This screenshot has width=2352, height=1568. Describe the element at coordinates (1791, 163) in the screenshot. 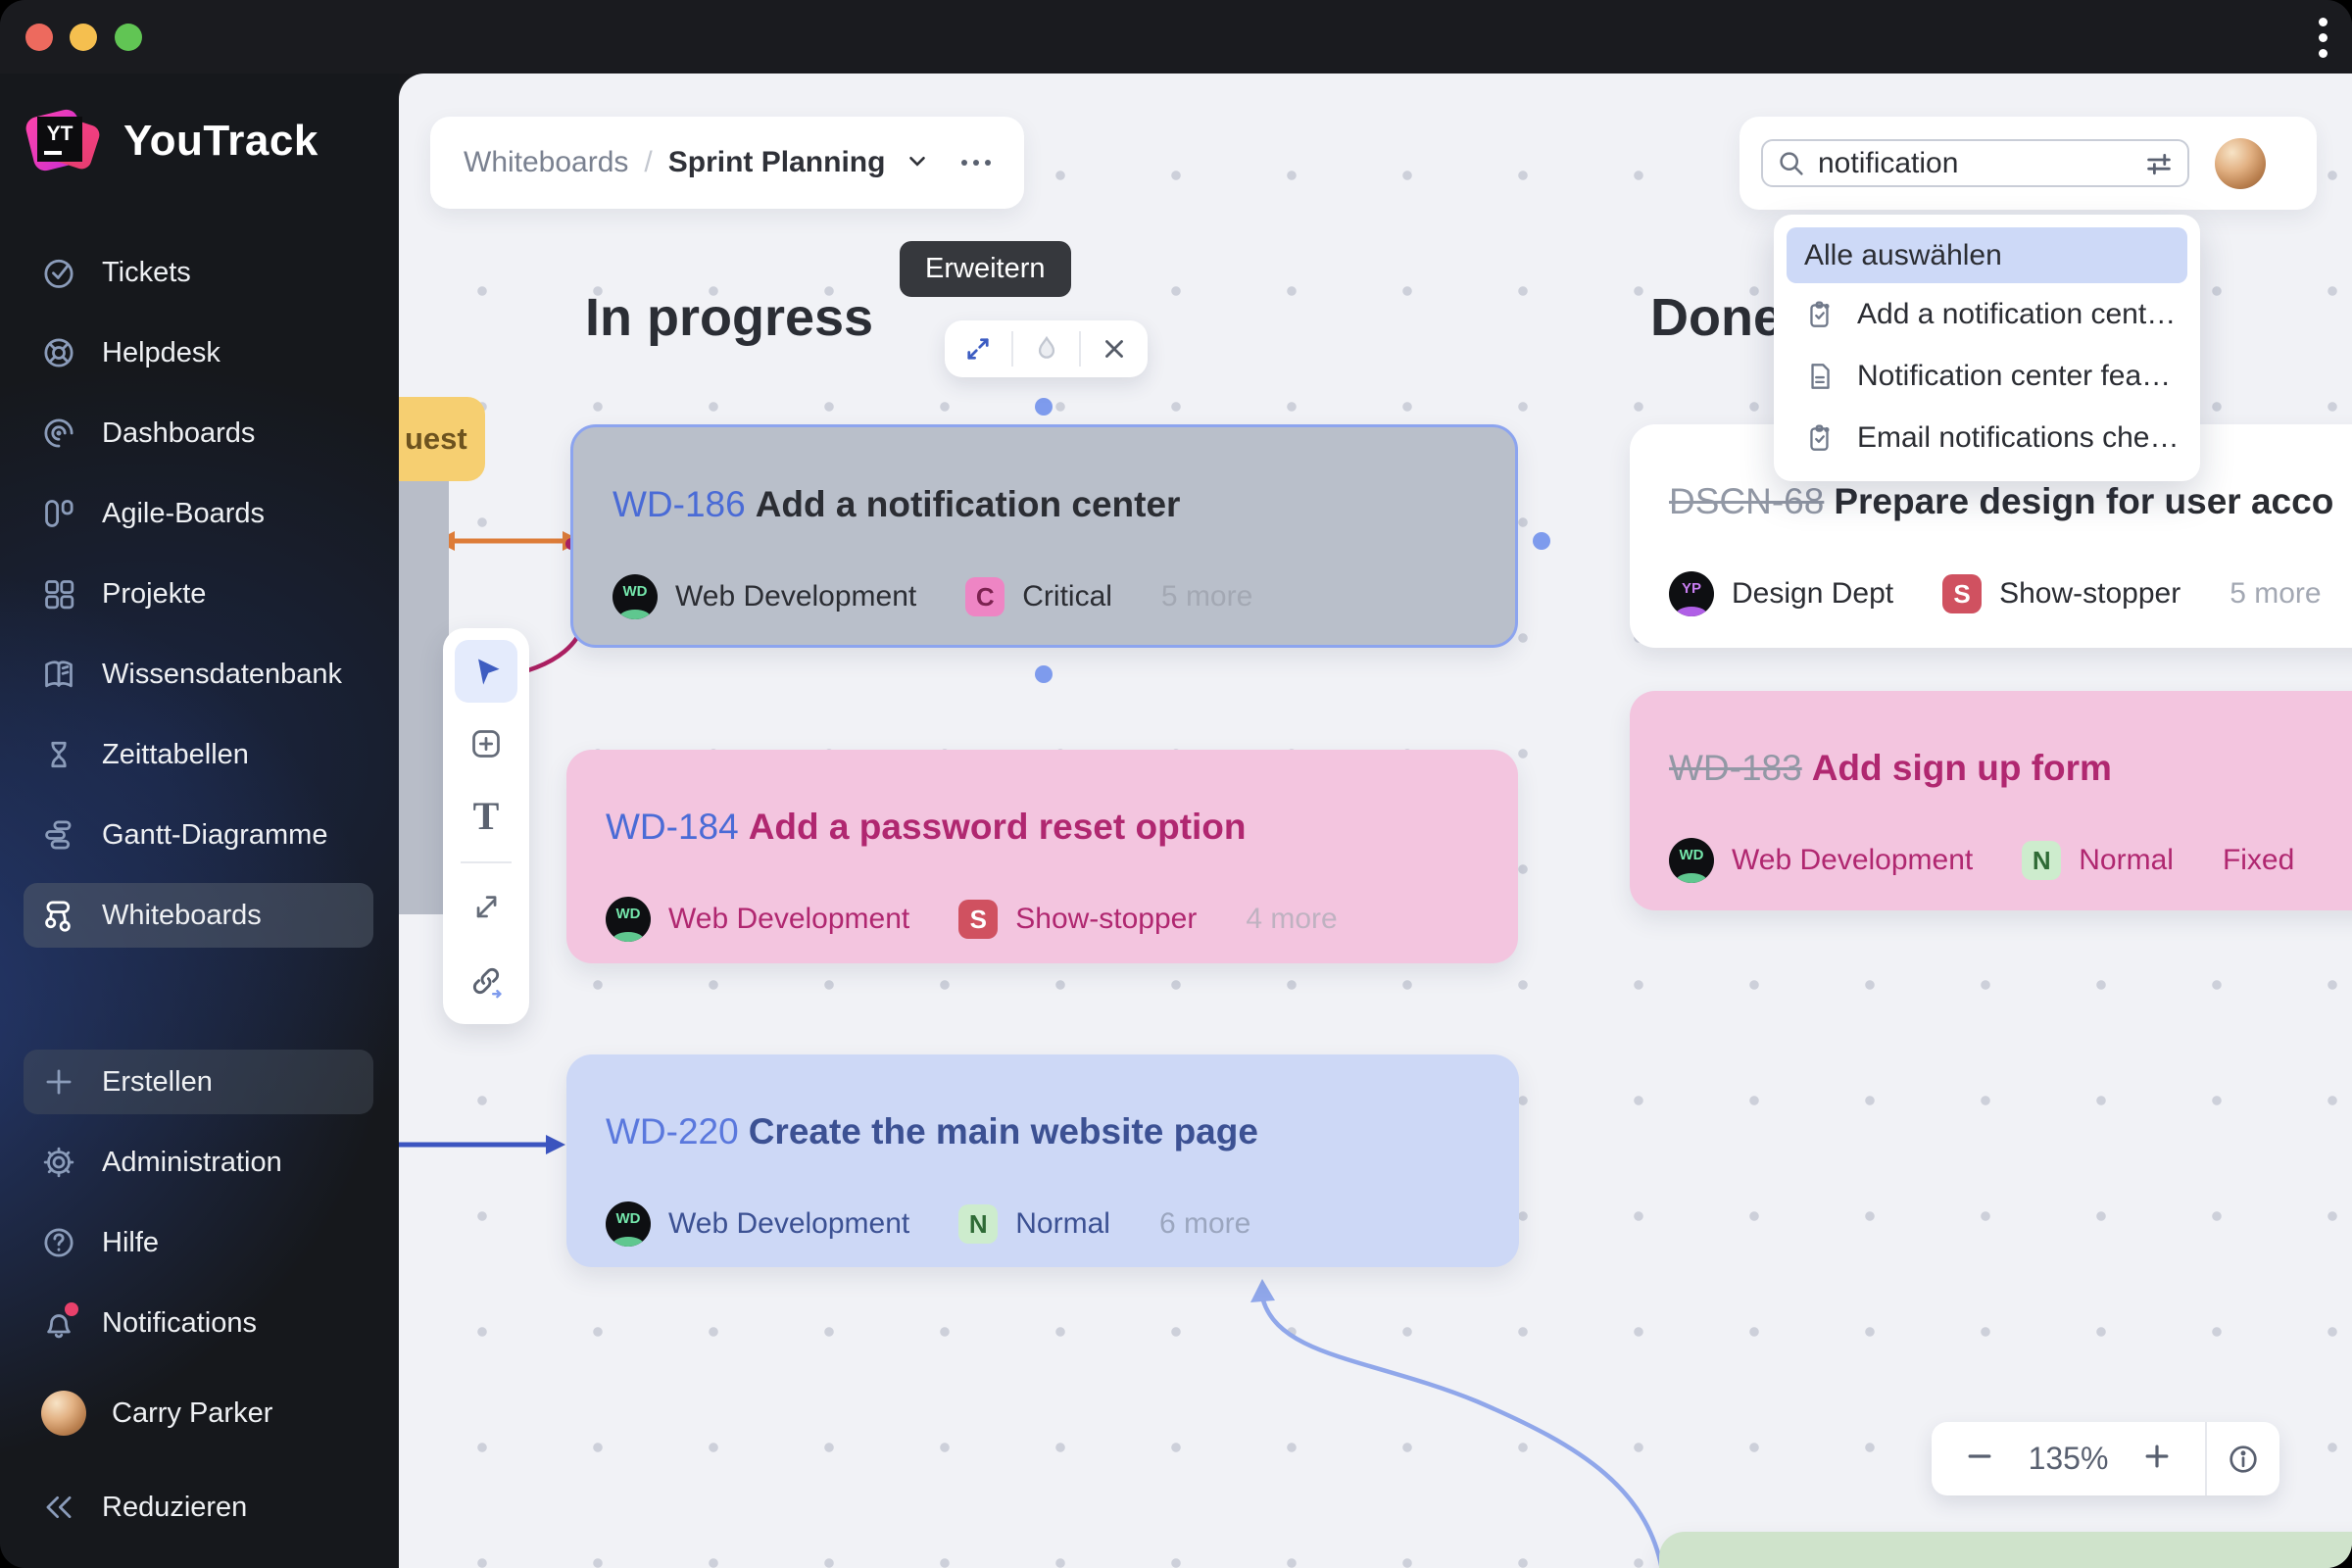

I see `search-icon` at that location.